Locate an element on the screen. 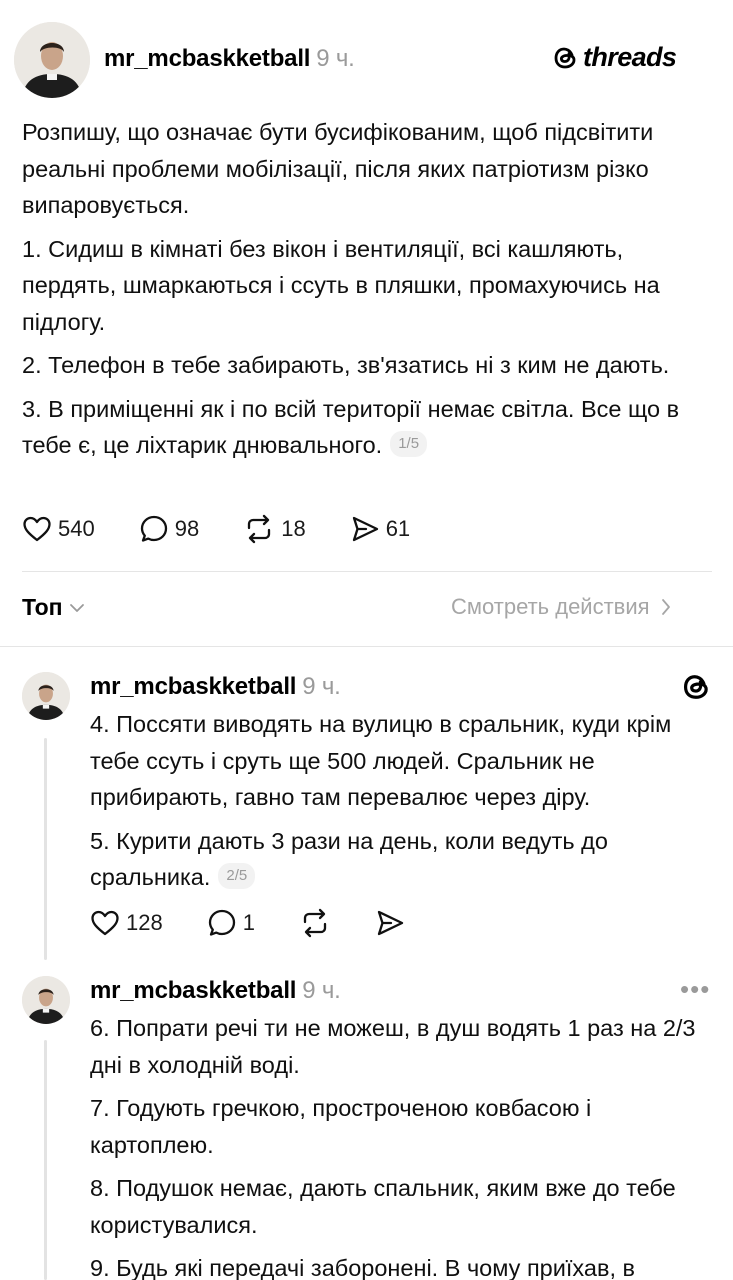  view-activity-link: Смотреть действия is located at coordinates (561, 607).